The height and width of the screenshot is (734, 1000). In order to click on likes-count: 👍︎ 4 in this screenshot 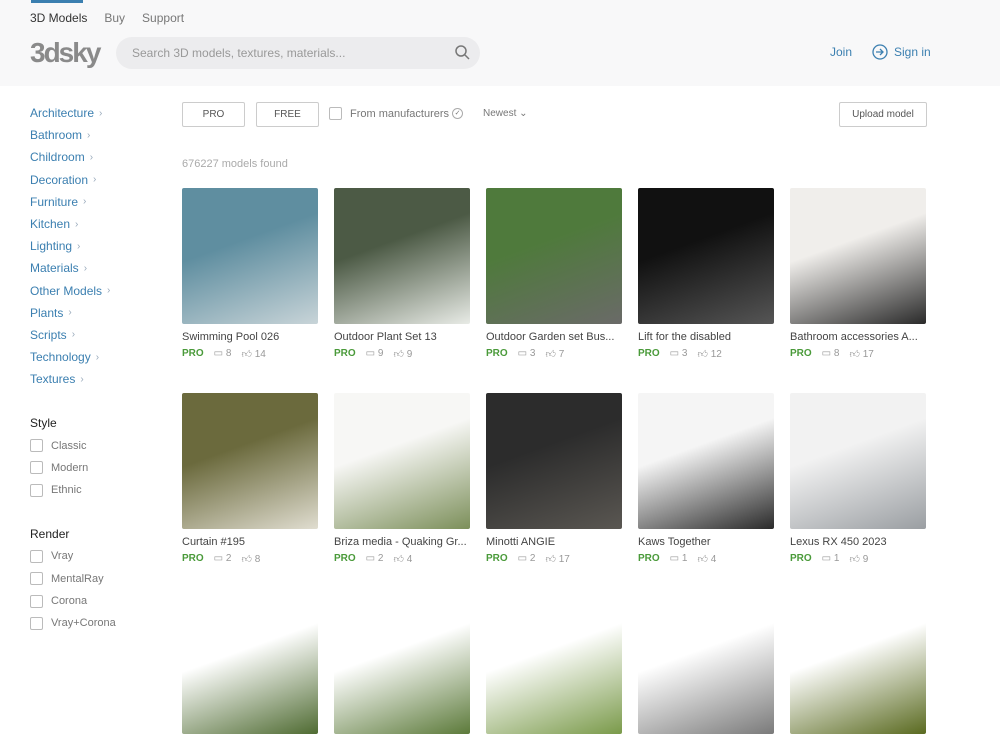, I will do `click(707, 559)`.